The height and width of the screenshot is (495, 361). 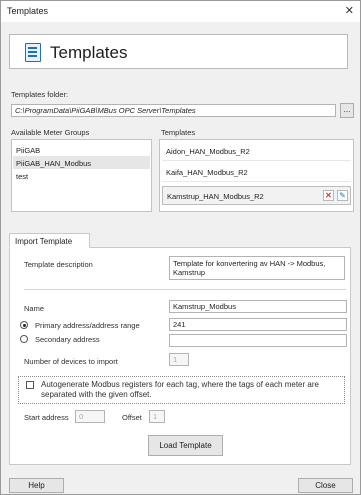 What do you see at coordinates (185, 445) in the screenshot?
I see `load-template-button: Load Template` at bounding box center [185, 445].